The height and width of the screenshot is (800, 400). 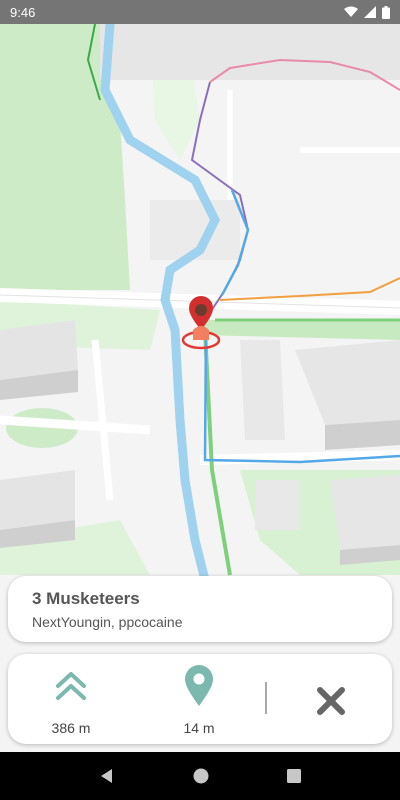 I want to click on back-icon, so click(x=107, y=776).